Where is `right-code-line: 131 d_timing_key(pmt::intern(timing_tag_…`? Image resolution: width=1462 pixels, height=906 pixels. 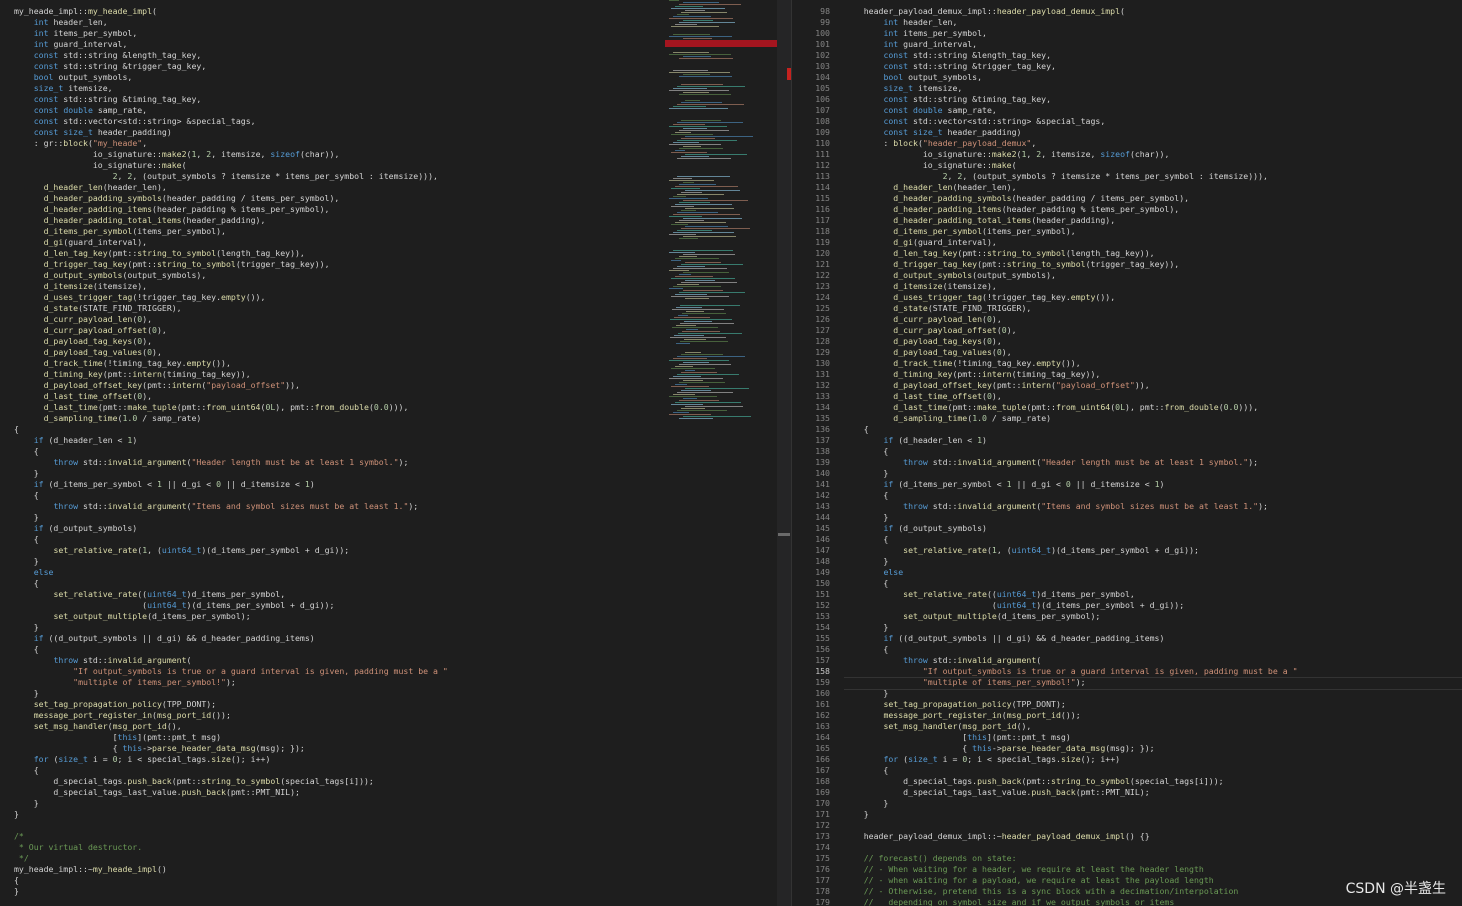 right-code-line: 131 d_timing_key(pmt::intern(timing_tag_… is located at coordinates (1127, 374).